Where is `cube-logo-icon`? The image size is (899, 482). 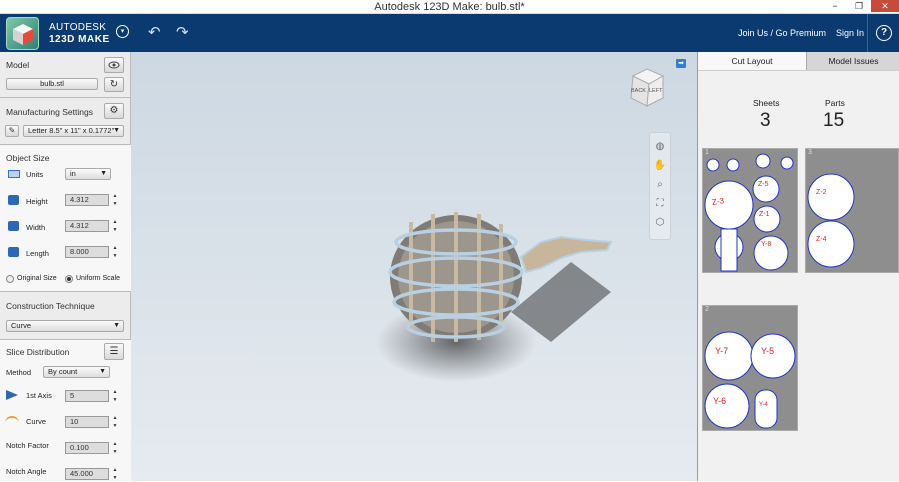 cube-logo-icon is located at coordinates (23, 34).